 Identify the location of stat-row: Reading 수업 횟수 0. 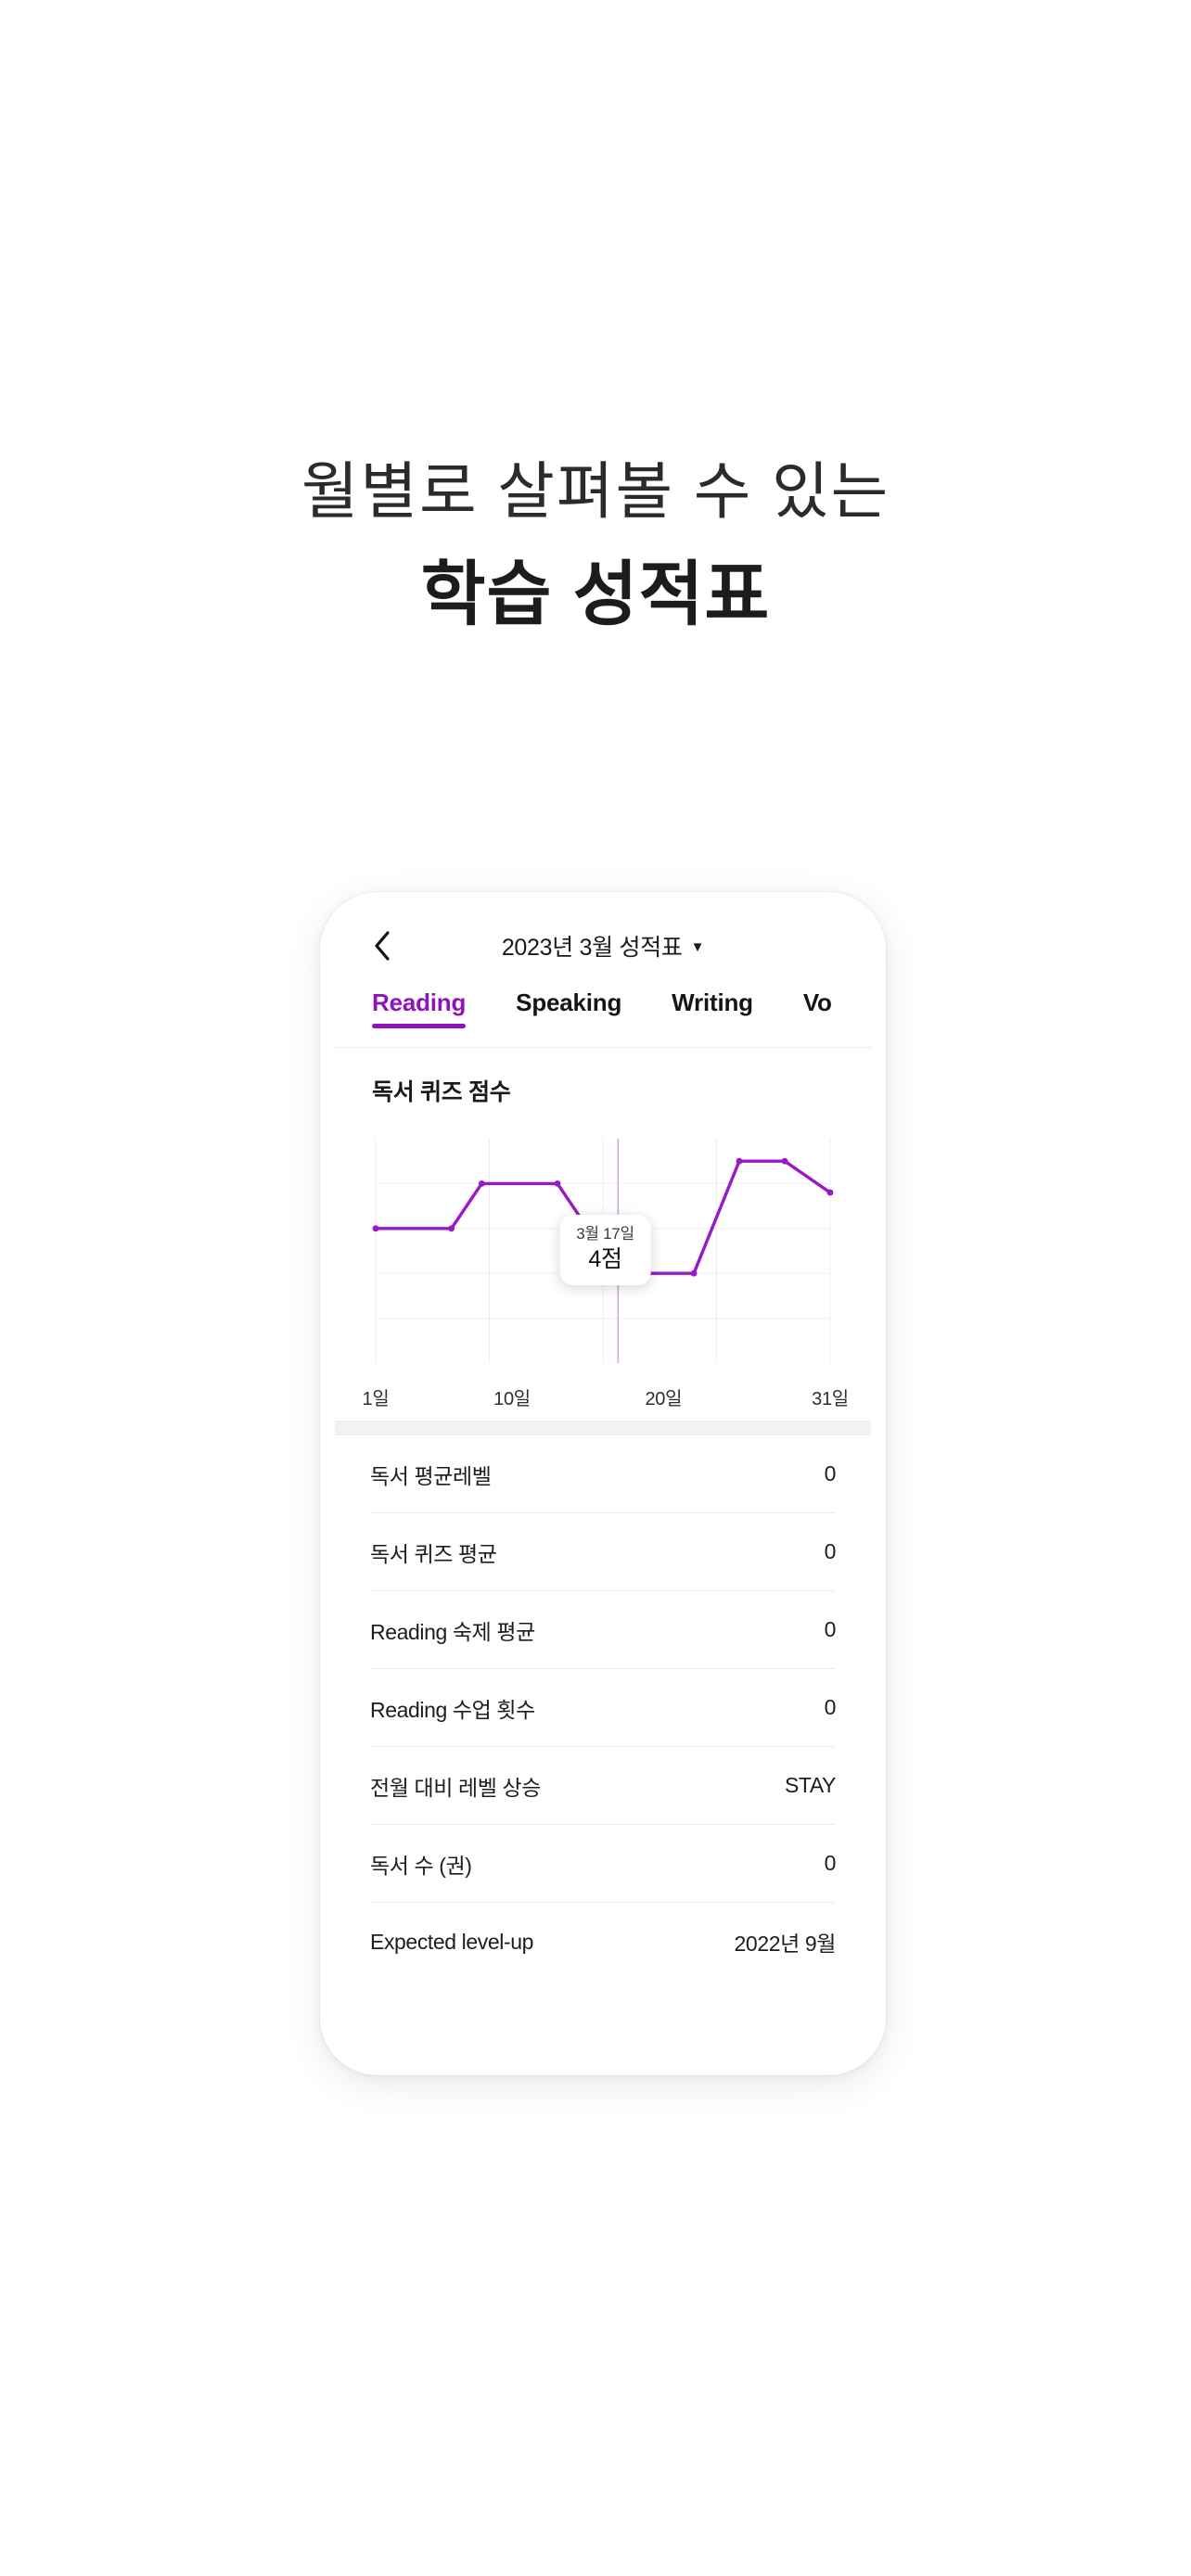
(603, 1708).